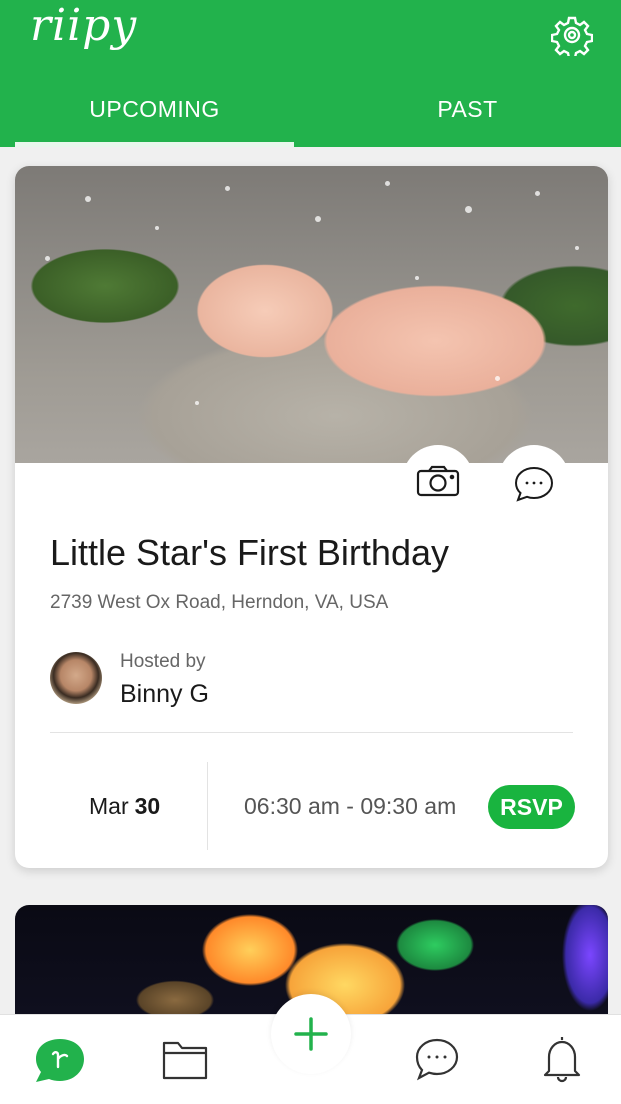 This screenshot has height=1104, width=621. Describe the element at coordinates (164, 694) in the screenshot. I see `host-name: Binny G` at that location.